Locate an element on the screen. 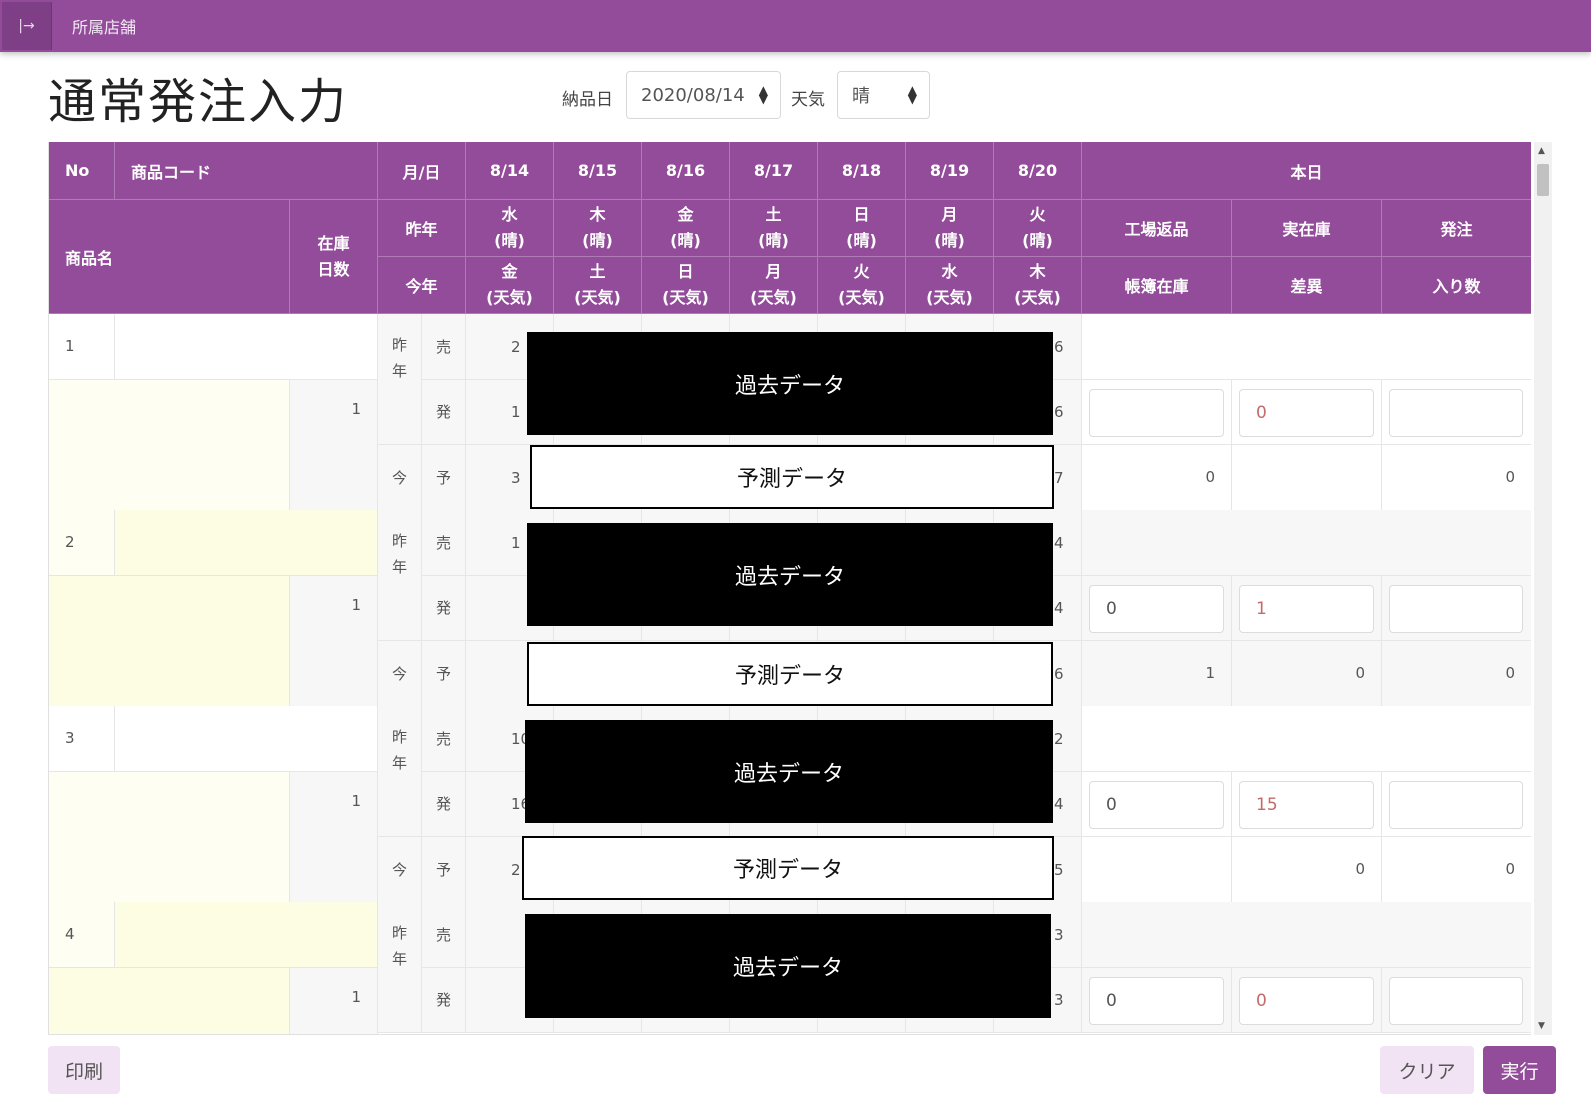 The width and height of the screenshot is (1591, 1116). weekday: 日 is located at coordinates (861, 214).